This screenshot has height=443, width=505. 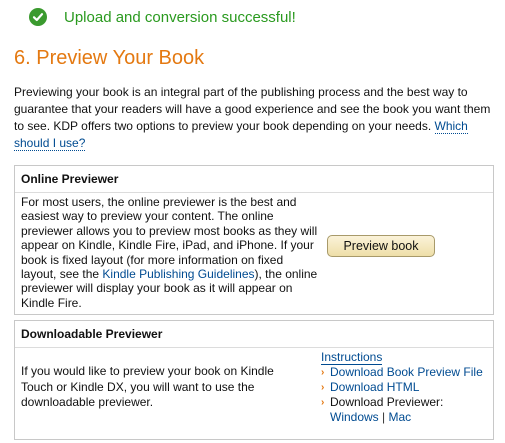 What do you see at coordinates (387, 402) in the screenshot?
I see `download-previewer-label: Download Previewer:` at bounding box center [387, 402].